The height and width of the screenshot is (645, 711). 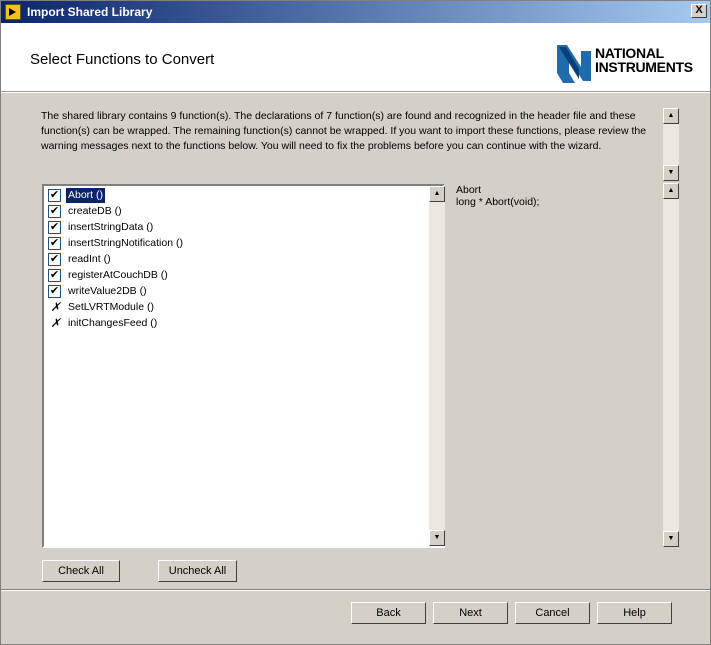 I want to click on function-list-scrollbar: ▲ ▼, so click(x=437, y=366).